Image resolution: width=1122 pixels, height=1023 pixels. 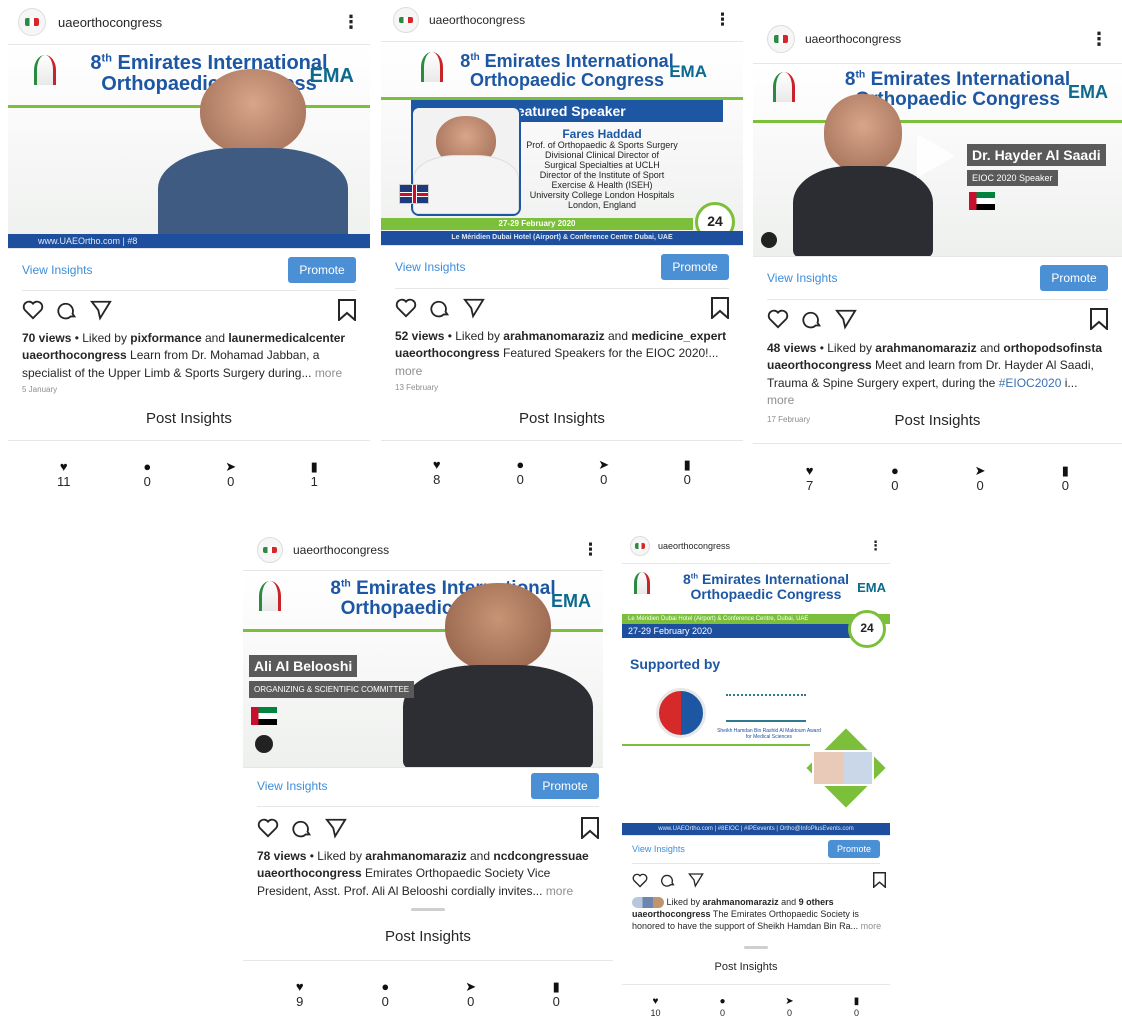 What do you see at coordinates (604, 464) in the screenshot?
I see `share-icon: ➤` at bounding box center [604, 464].